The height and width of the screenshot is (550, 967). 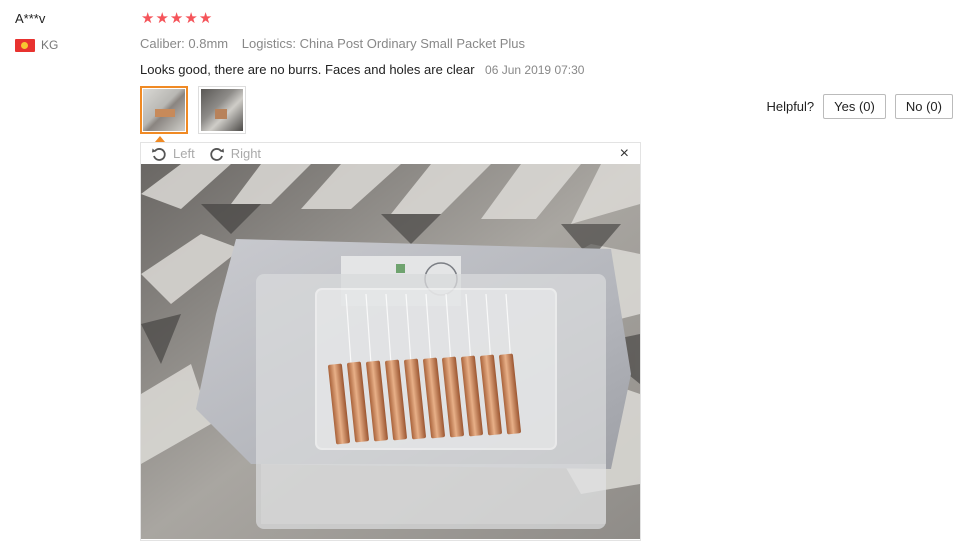 I want to click on close-viewer-button: ×, so click(x=624, y=154).